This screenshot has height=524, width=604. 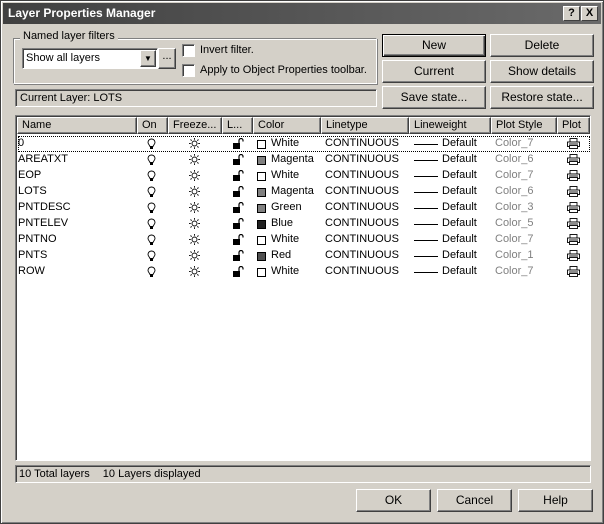 I want to click on column-header-linetype: Linetype, so click(x=365, y=125).